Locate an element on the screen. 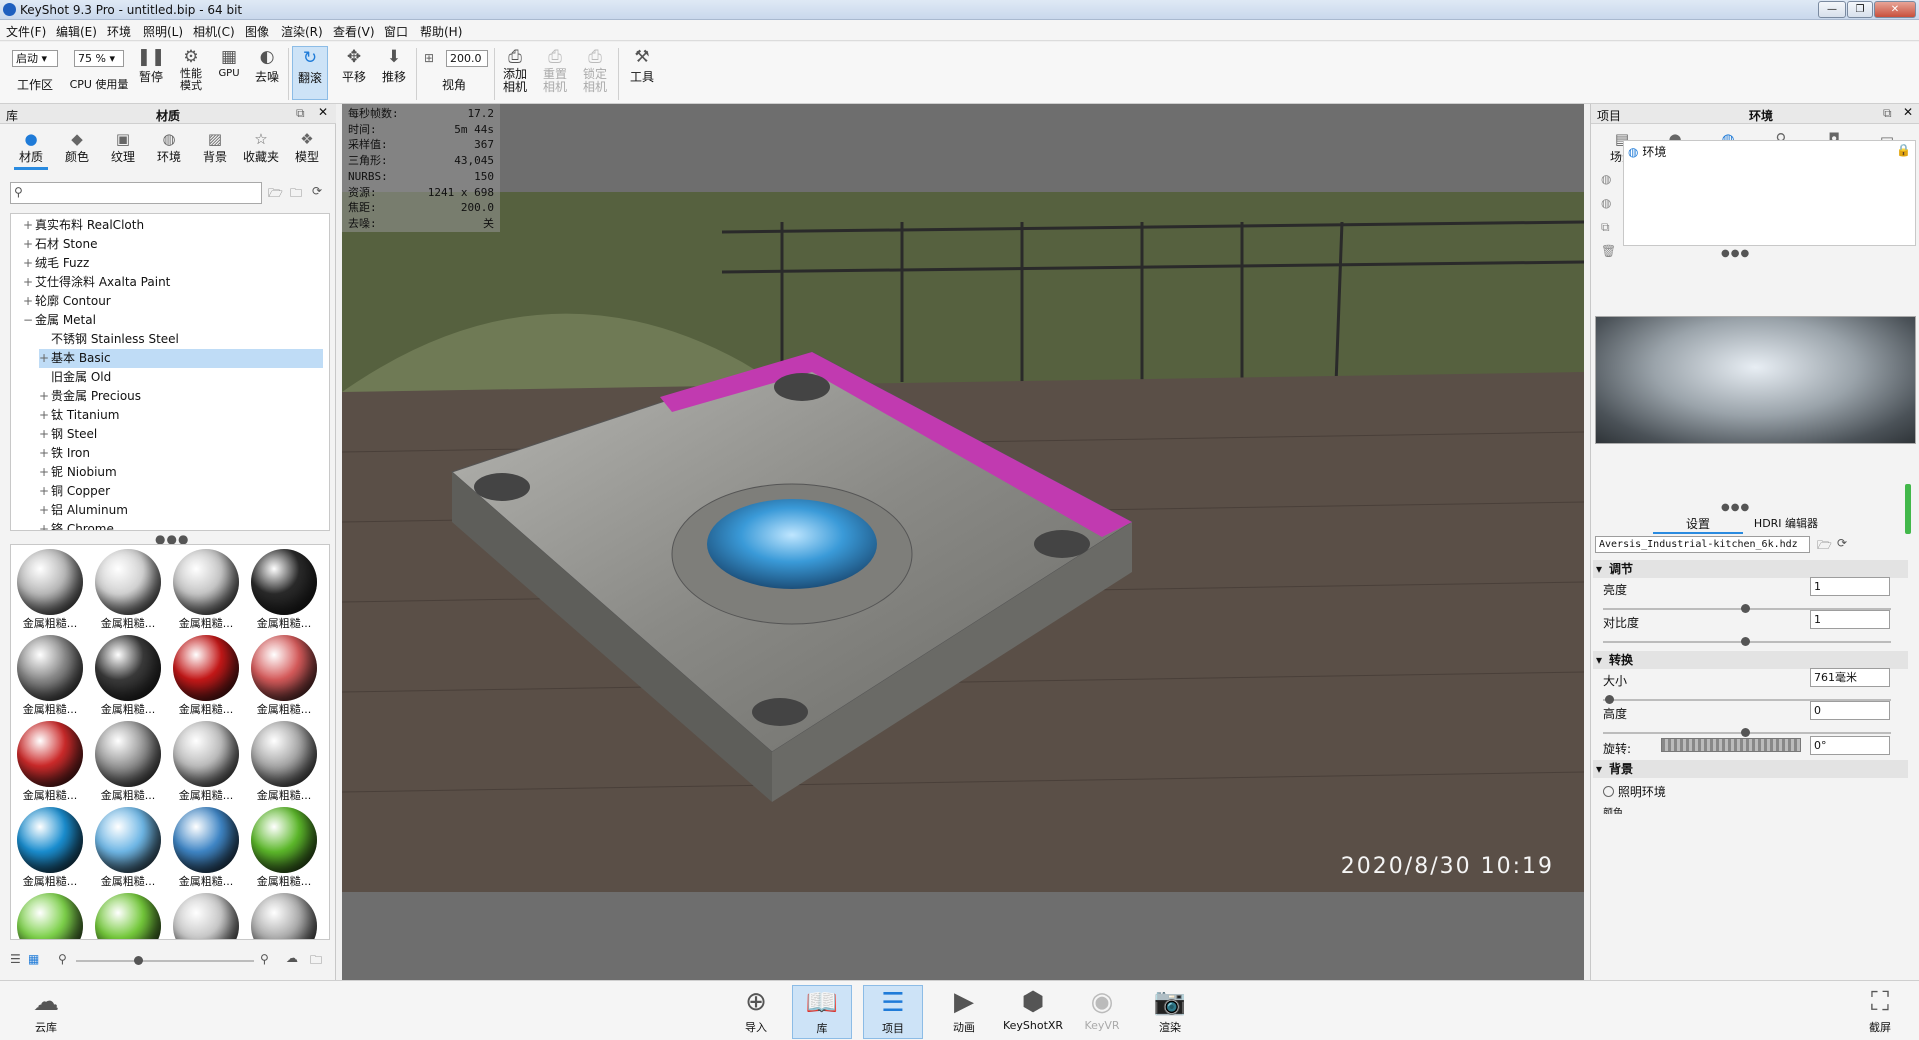 The height and width of the screenshot is (1040, 1919). render-button: 📷 渲染 is located at coordinates (1170, 1010).